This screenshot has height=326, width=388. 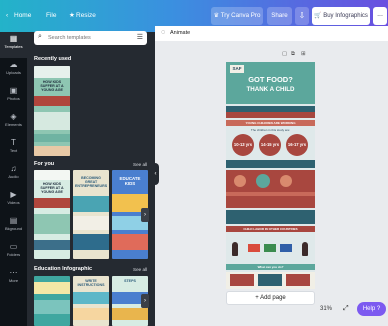 What do you see at coordinates (91, 182) in the screenshot?
I see `thumb-title: BECOMING GREAT ENTREPRENEURS` at bounding box center [91, 182].